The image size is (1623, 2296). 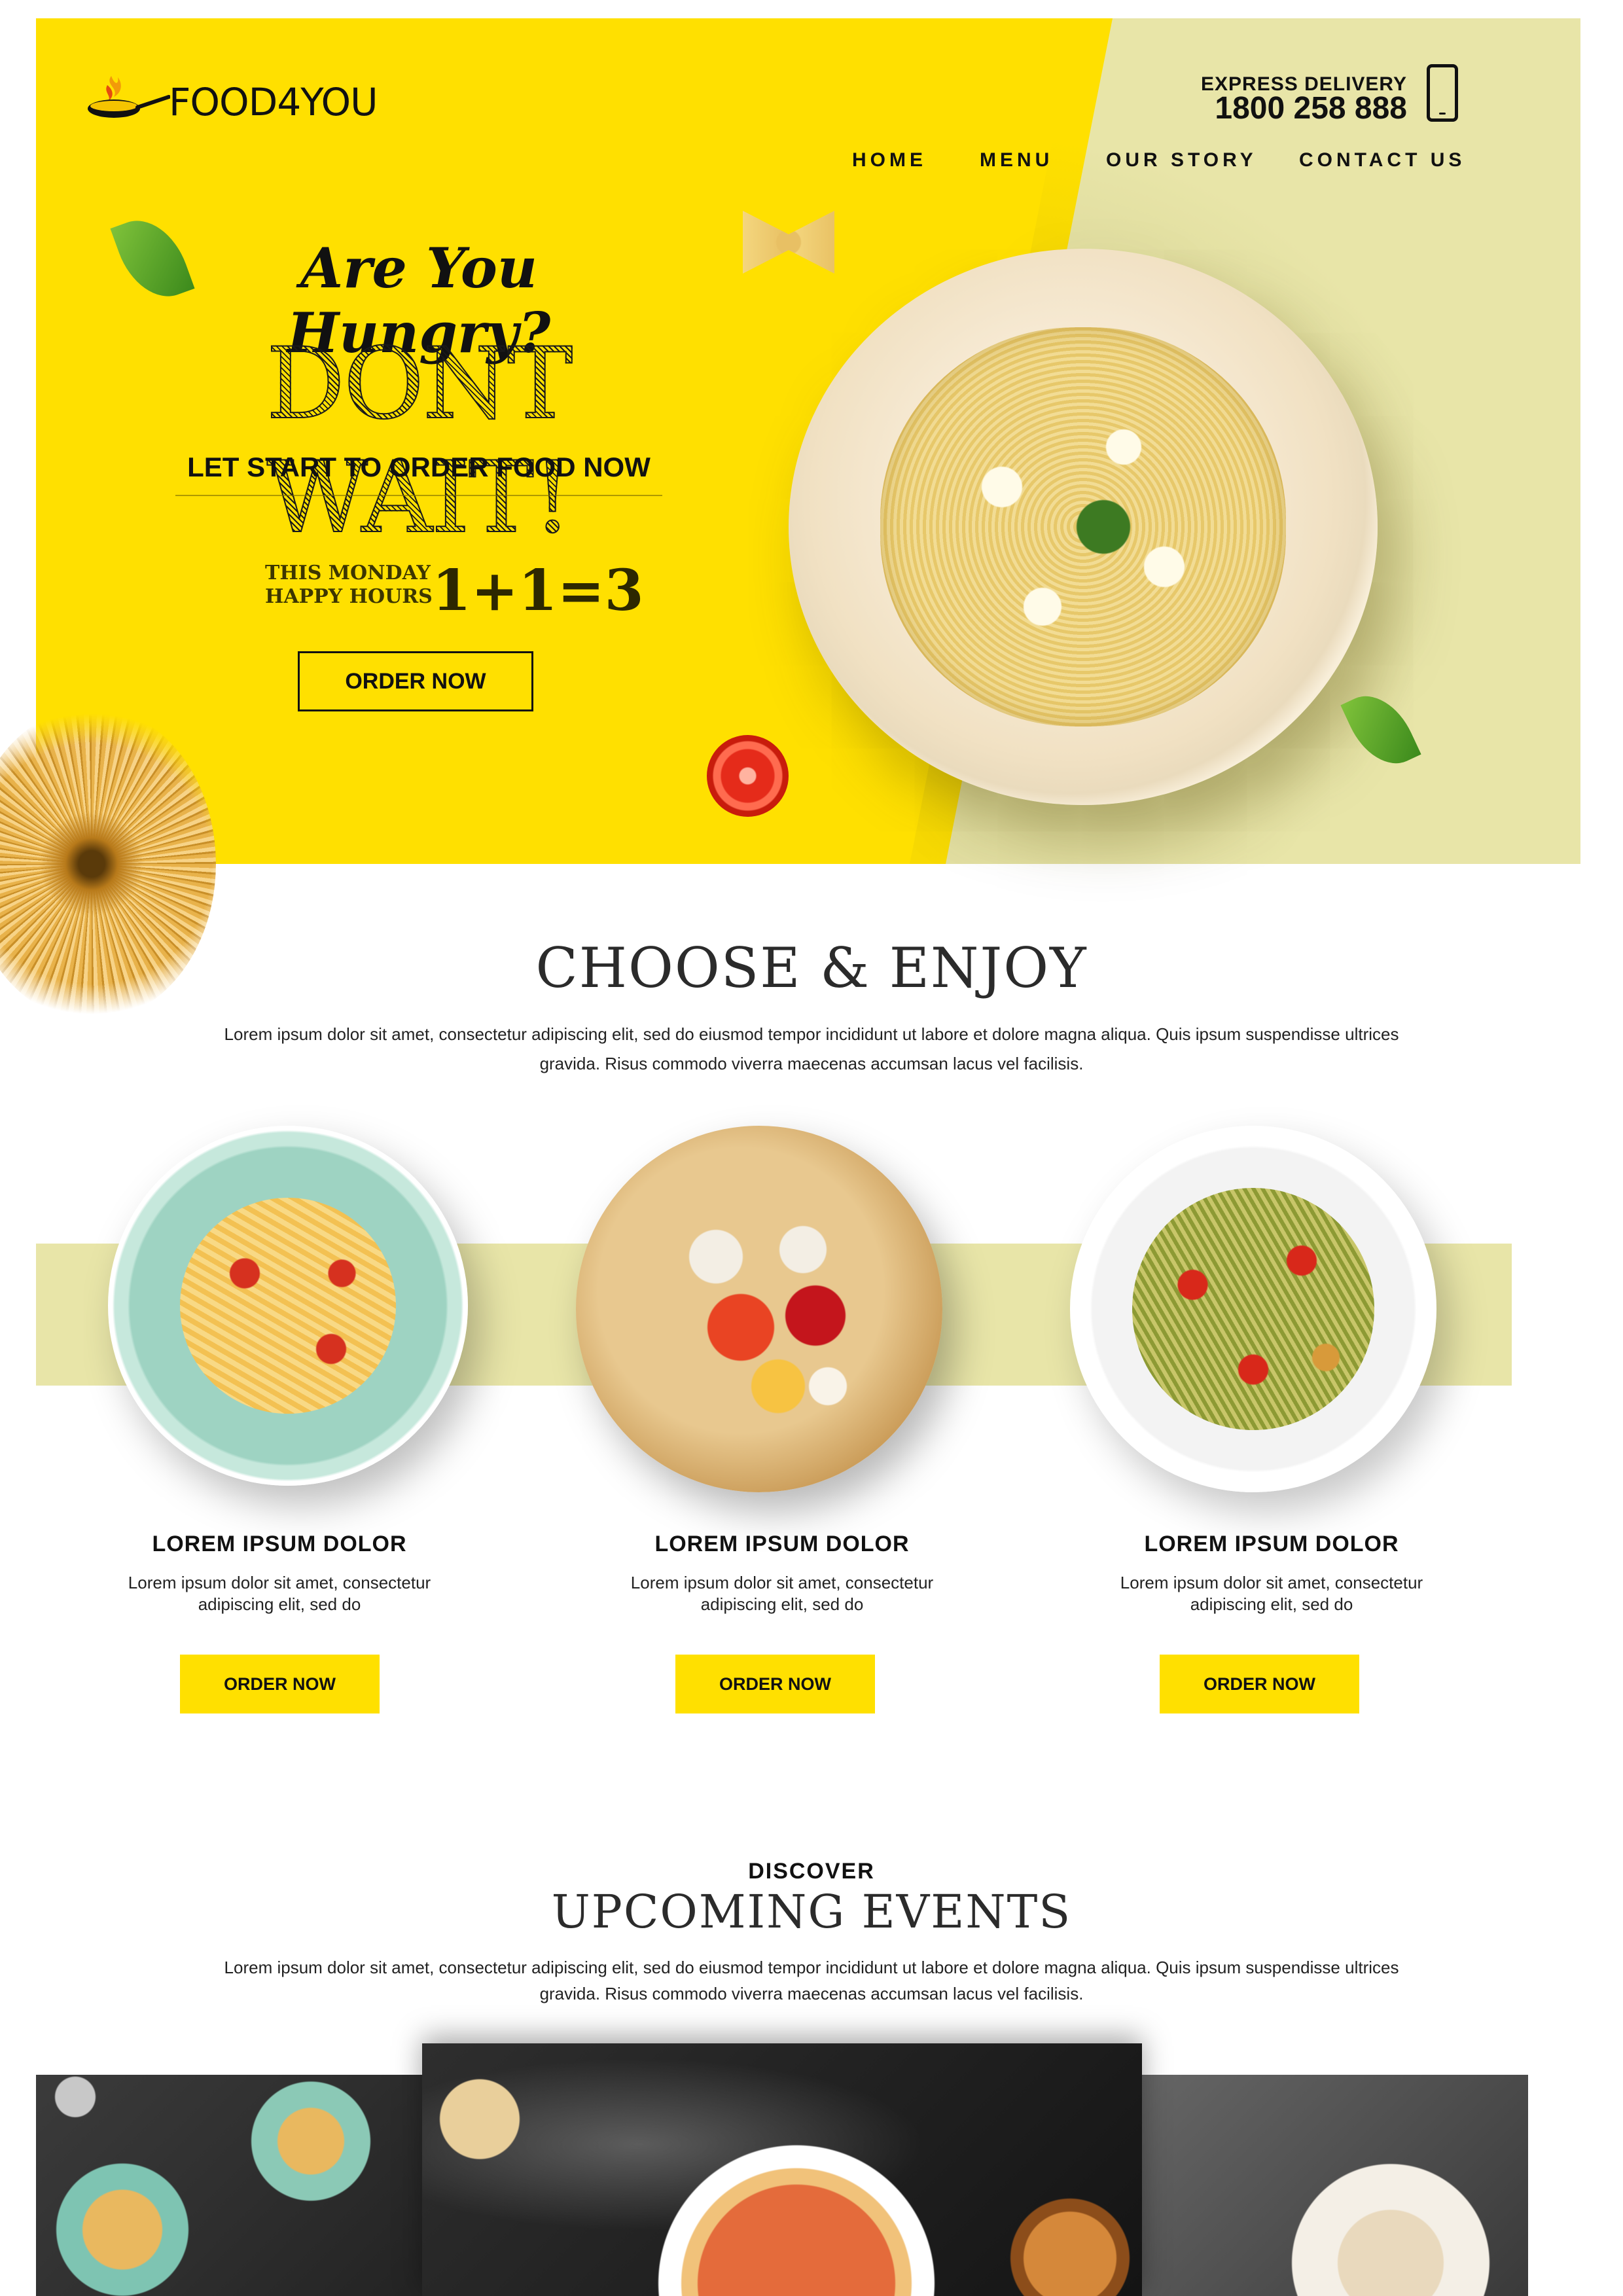 I want to click on card-order-now-button-3: ORDER NOW, so click(x=1259, y=1684).